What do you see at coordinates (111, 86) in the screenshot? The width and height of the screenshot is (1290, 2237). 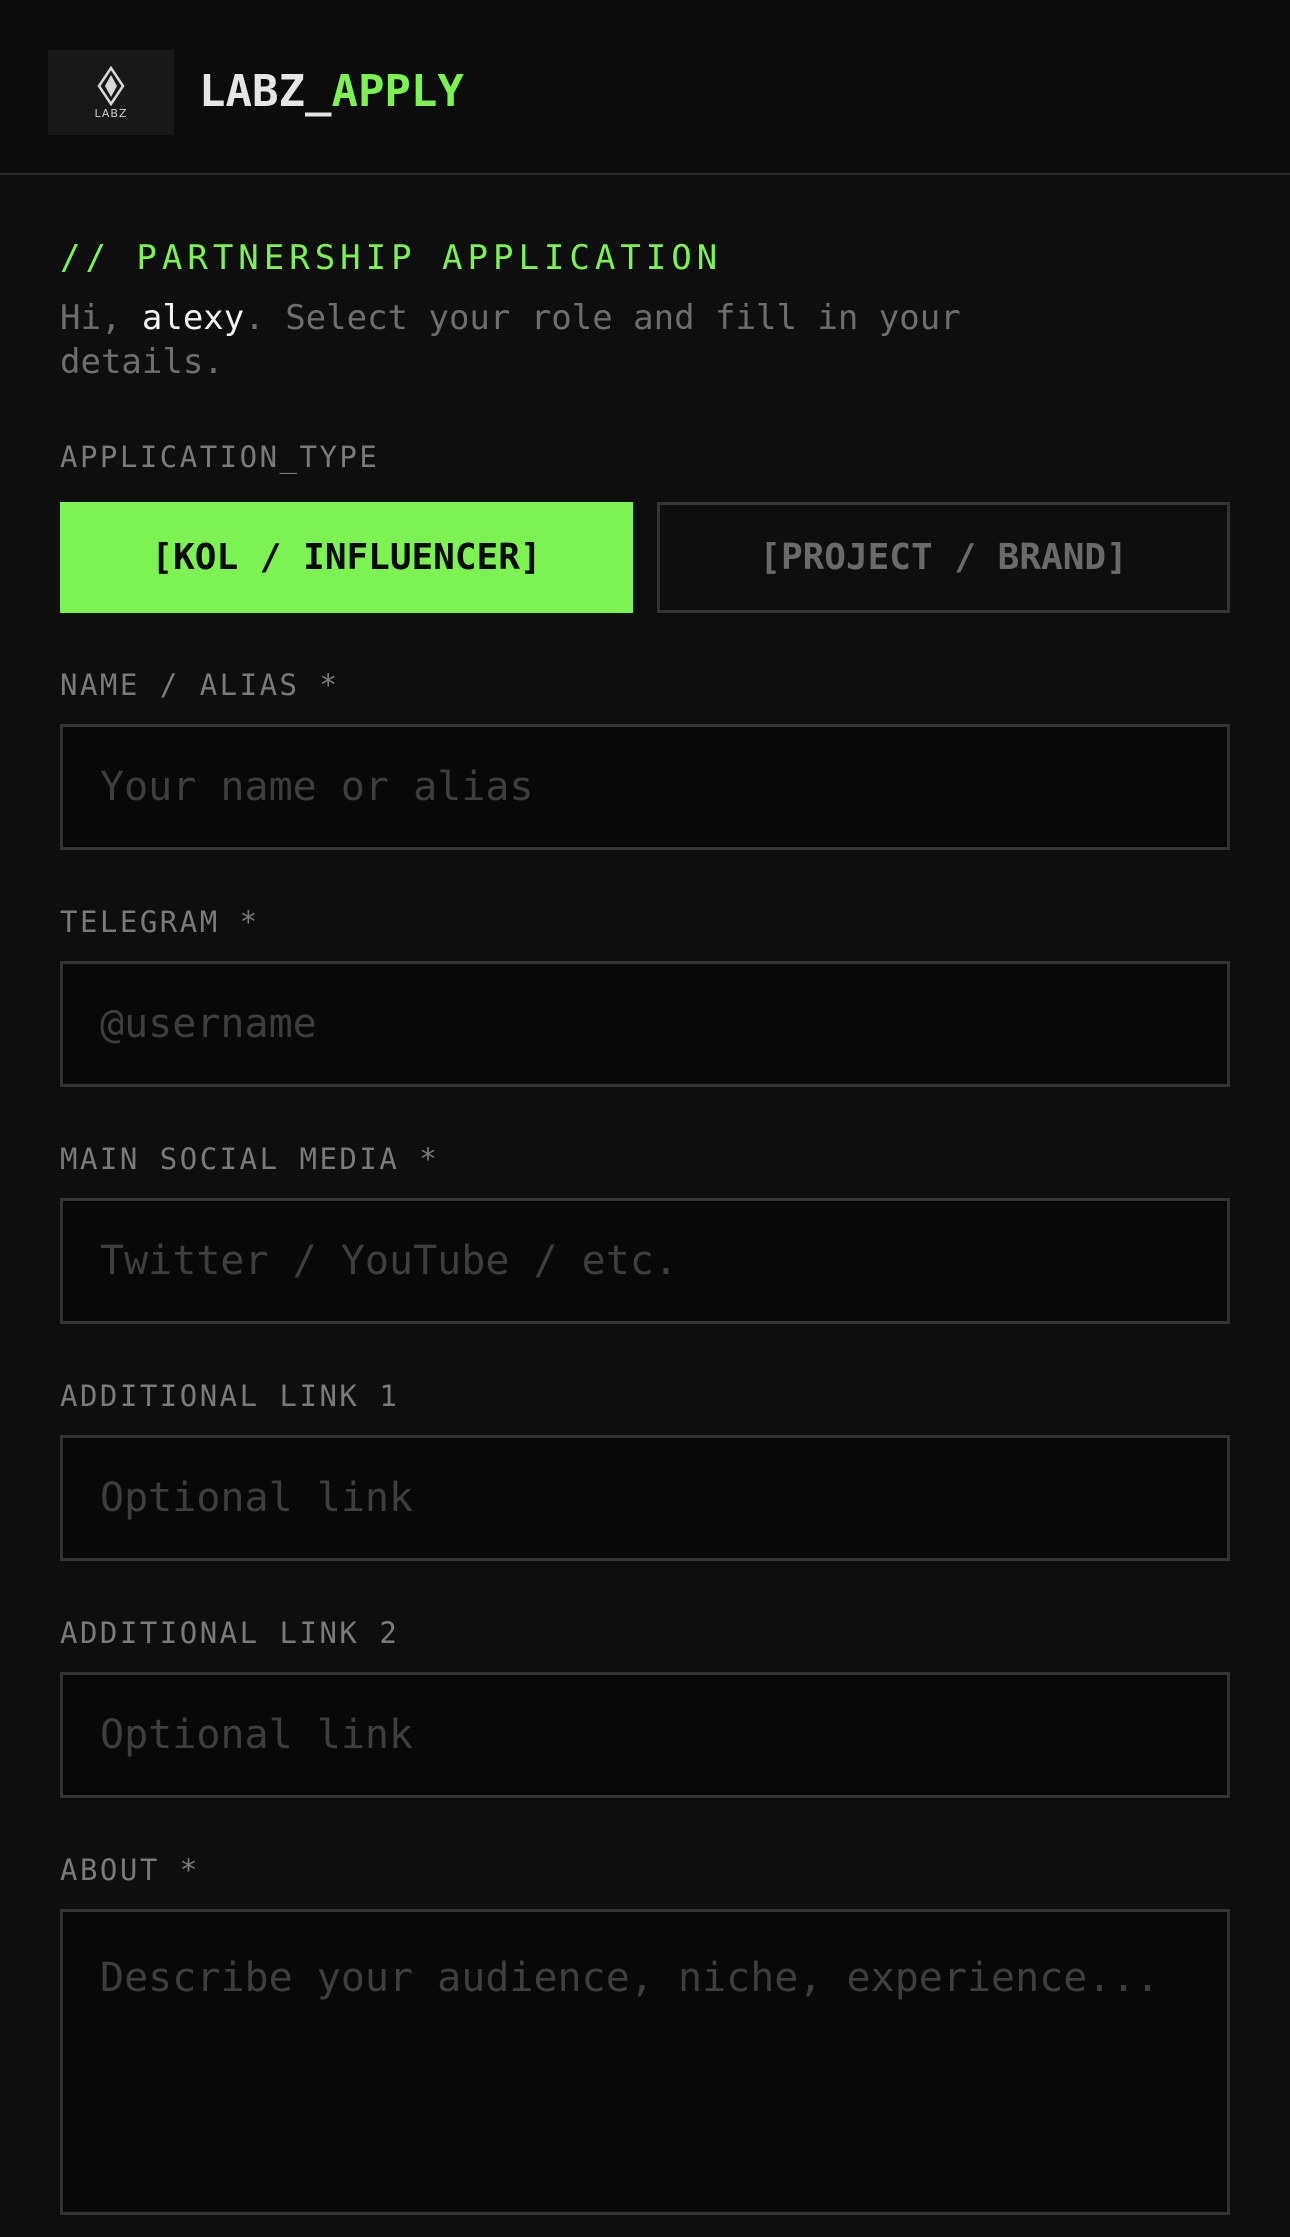 I see `labz-logo-icon` at bounding box center [111, 86].